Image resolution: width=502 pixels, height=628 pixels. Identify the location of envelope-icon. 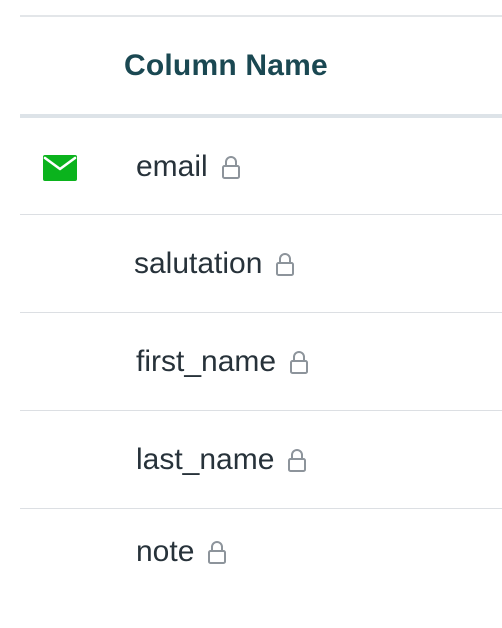
(60, 168).